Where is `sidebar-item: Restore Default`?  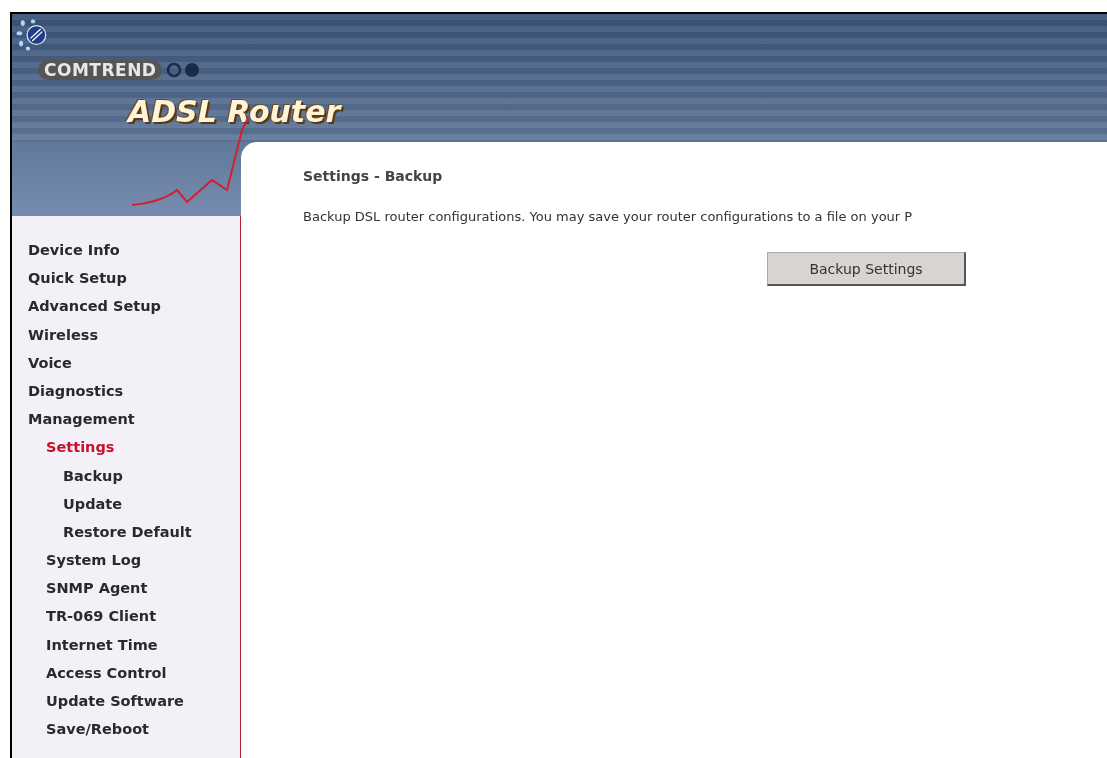
sidebar-item: Restore Default is located at coordinates (126, 532).